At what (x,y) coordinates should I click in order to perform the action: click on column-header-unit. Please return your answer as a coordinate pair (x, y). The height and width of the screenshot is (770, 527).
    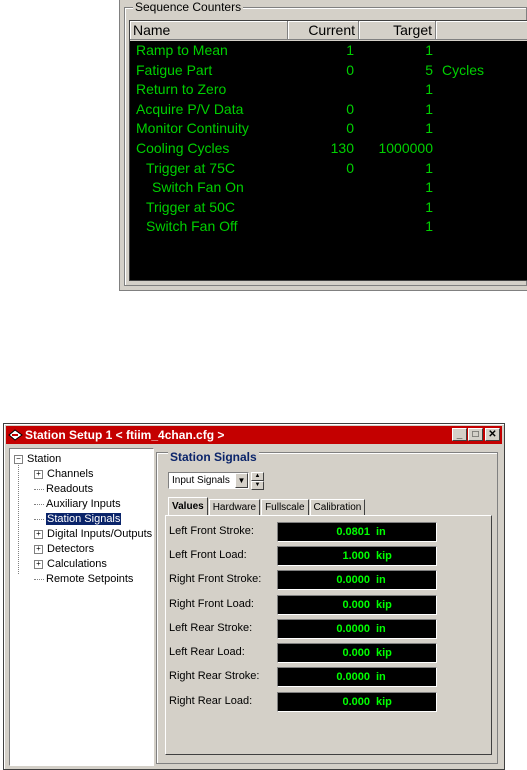
    Looking at the image, I should click on (481, 30).